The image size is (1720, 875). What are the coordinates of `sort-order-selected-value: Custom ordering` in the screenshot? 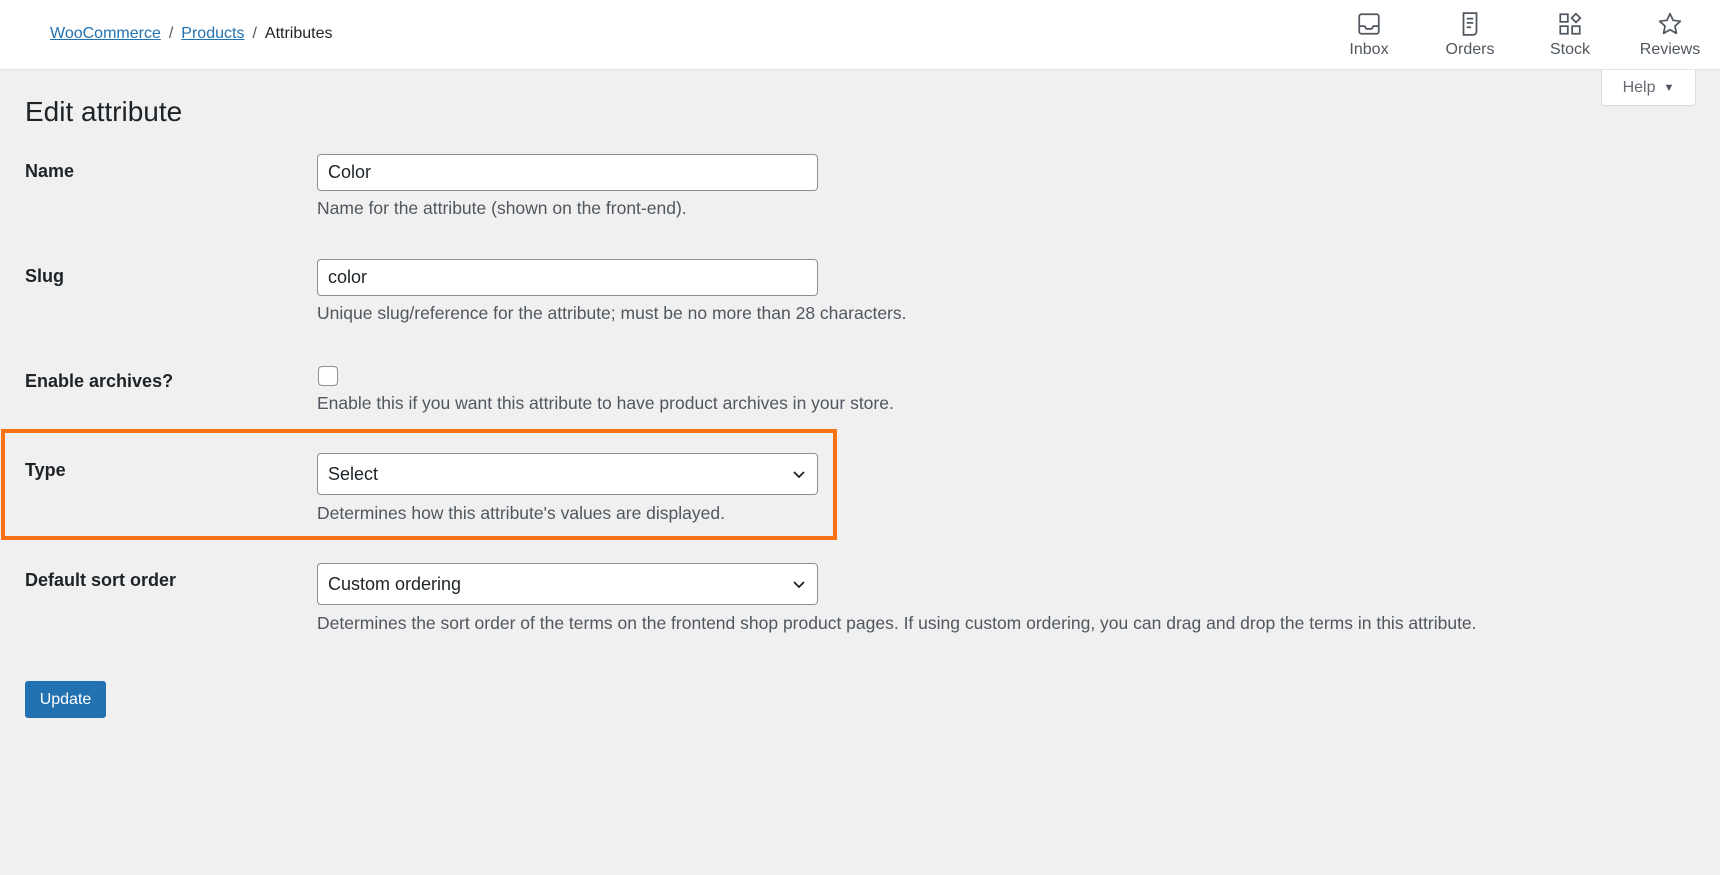 It's located at (395, 583).